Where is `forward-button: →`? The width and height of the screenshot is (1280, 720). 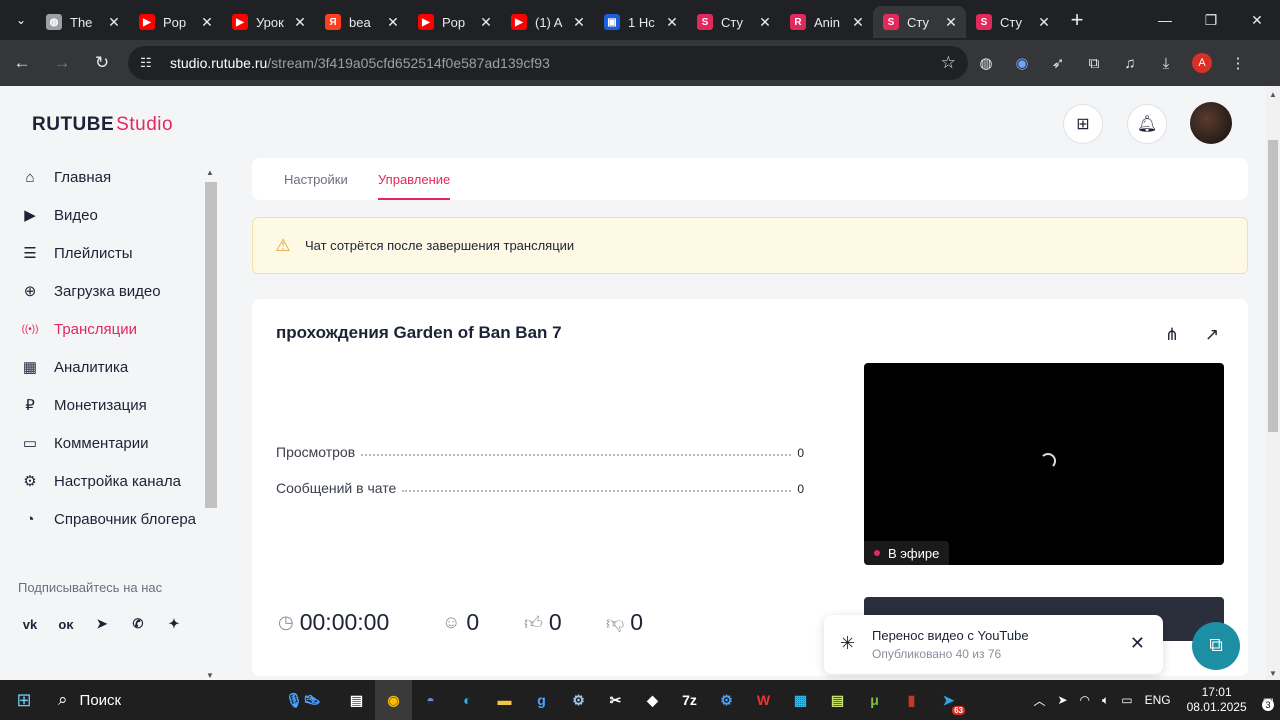 forward-button: → is located at coordinates (62, 63).